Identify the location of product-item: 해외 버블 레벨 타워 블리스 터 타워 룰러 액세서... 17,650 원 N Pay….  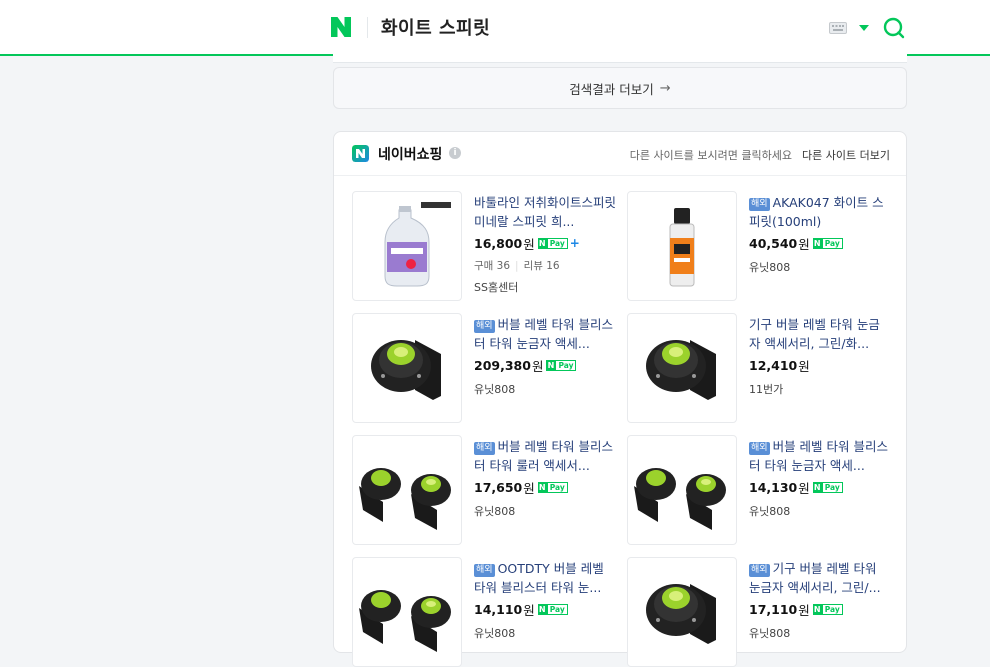
(484, 490).